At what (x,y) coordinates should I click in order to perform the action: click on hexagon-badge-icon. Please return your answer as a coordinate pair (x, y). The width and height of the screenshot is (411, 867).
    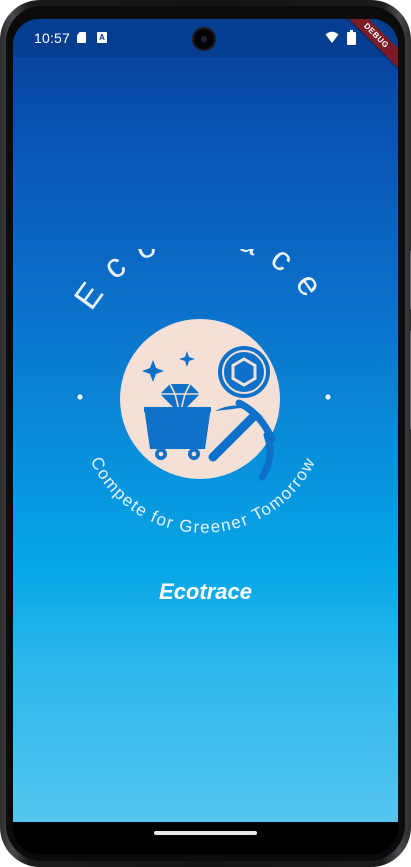
    Looking at the image, I should click on (244, 372).